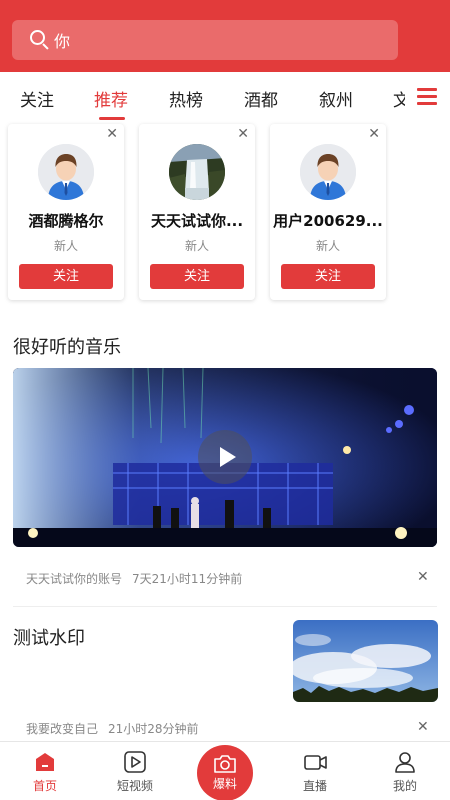 The width and height of the screenshot is (450, 800). What do you see at coordinates (66, 221) in the screenshot?
I see `user-name: 酒都腾格尔` at bounding box center [66, 221].